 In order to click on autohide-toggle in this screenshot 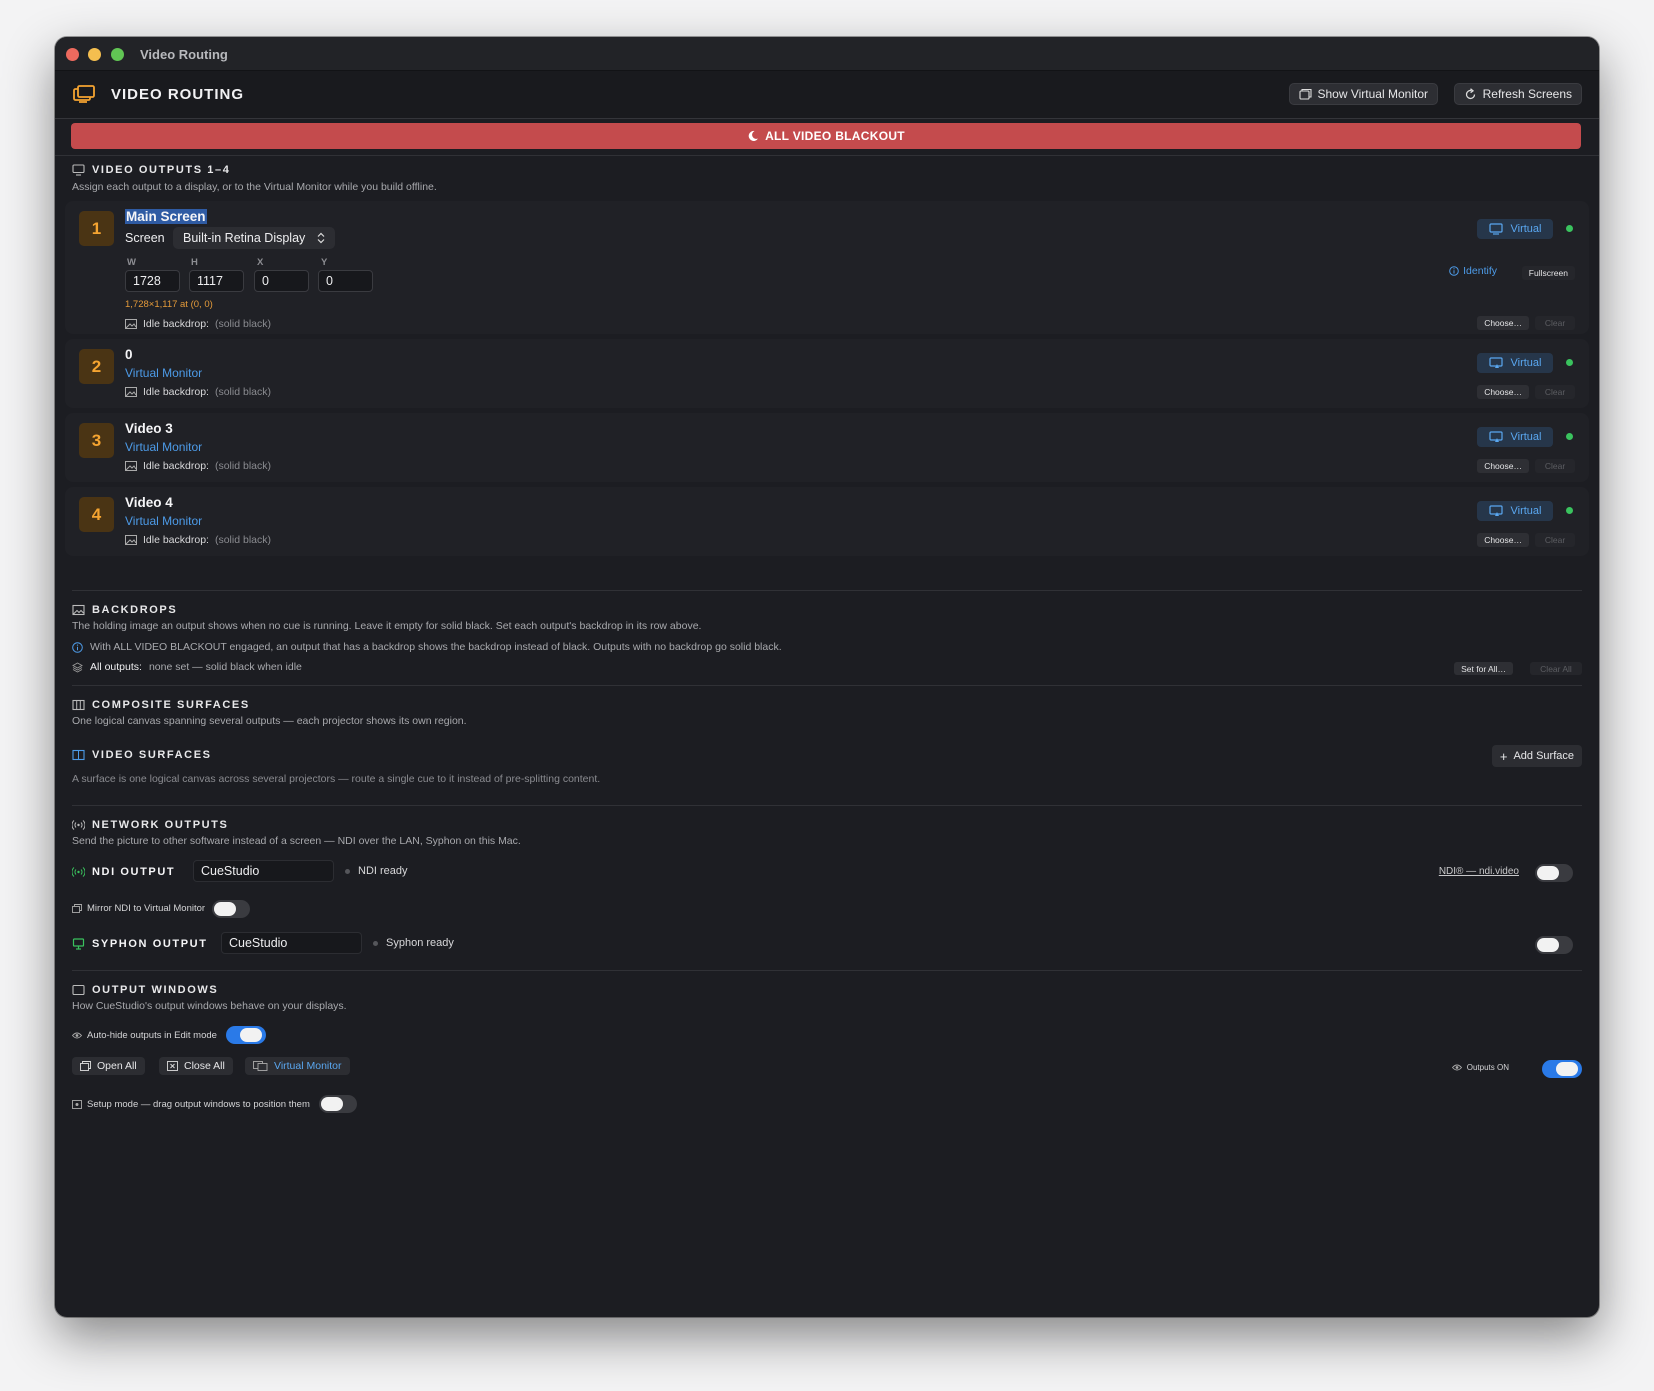, I will do `click(246, 1035)`.